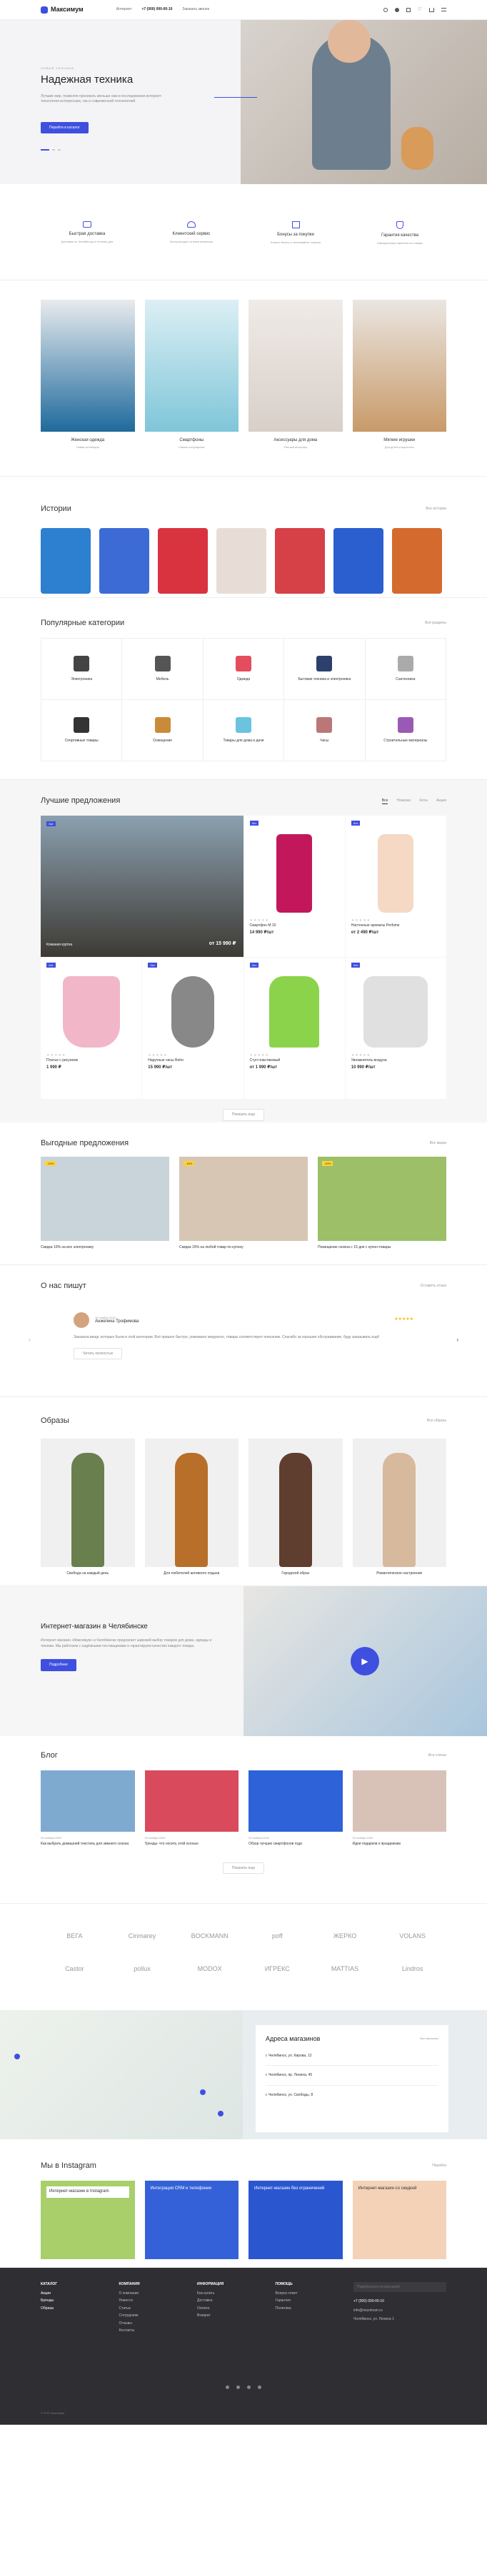  Describe the element at coordinates (296, 2220) in the screenshot. I see `instagram-post: Интернет-магазин без ограничений` at that location.